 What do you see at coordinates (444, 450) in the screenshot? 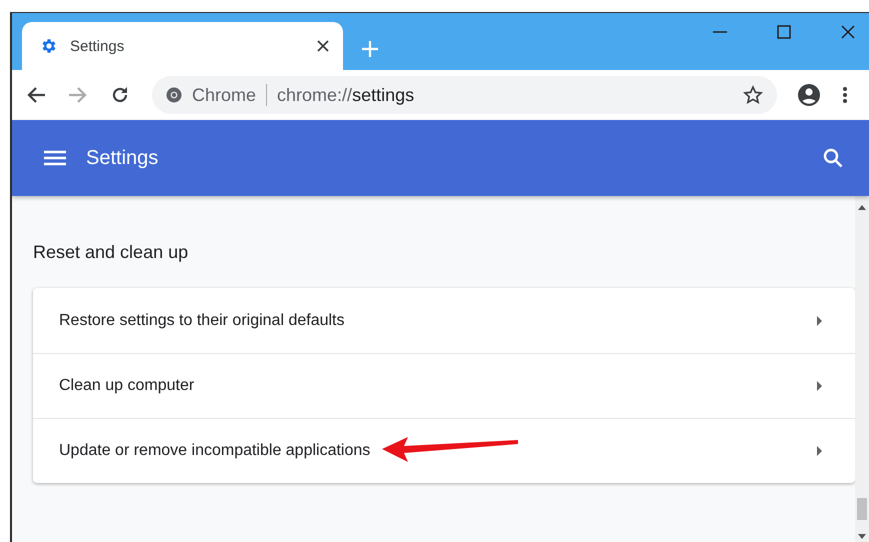
I see `settings-row: Update or remove incompatible applications` at bounding box center [444, 450].